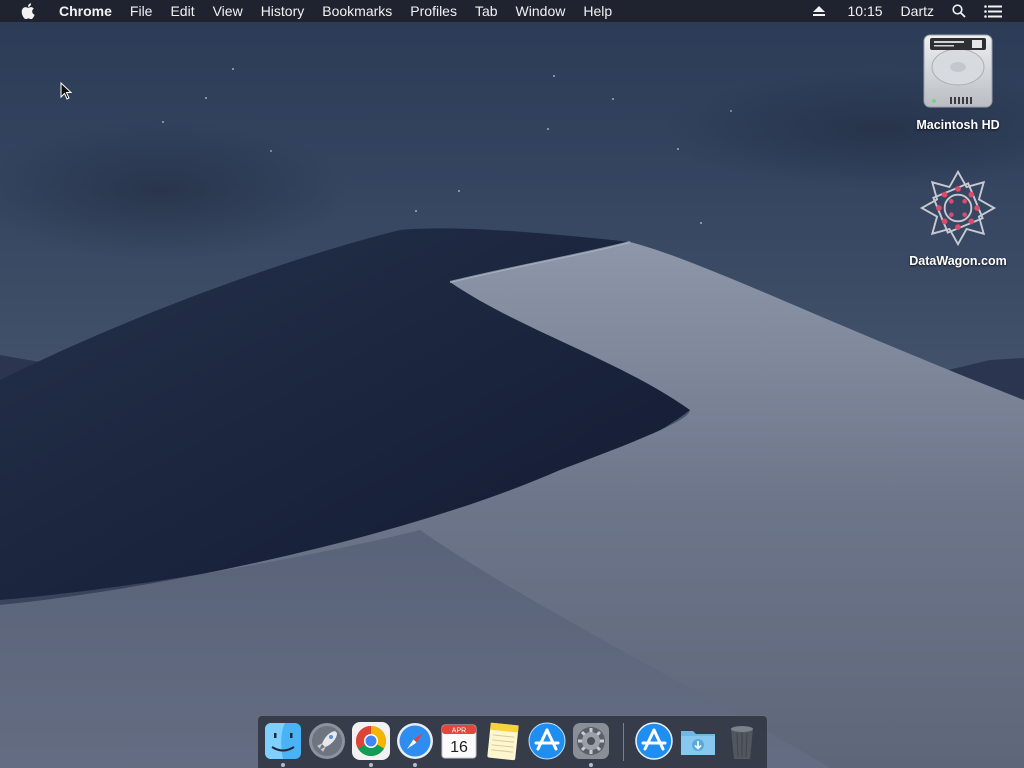 The image size is (1024, 768). Describe the element at coordinates (433, 11) in the screenshot. I see `menu-profiles: Profiles` at that location.